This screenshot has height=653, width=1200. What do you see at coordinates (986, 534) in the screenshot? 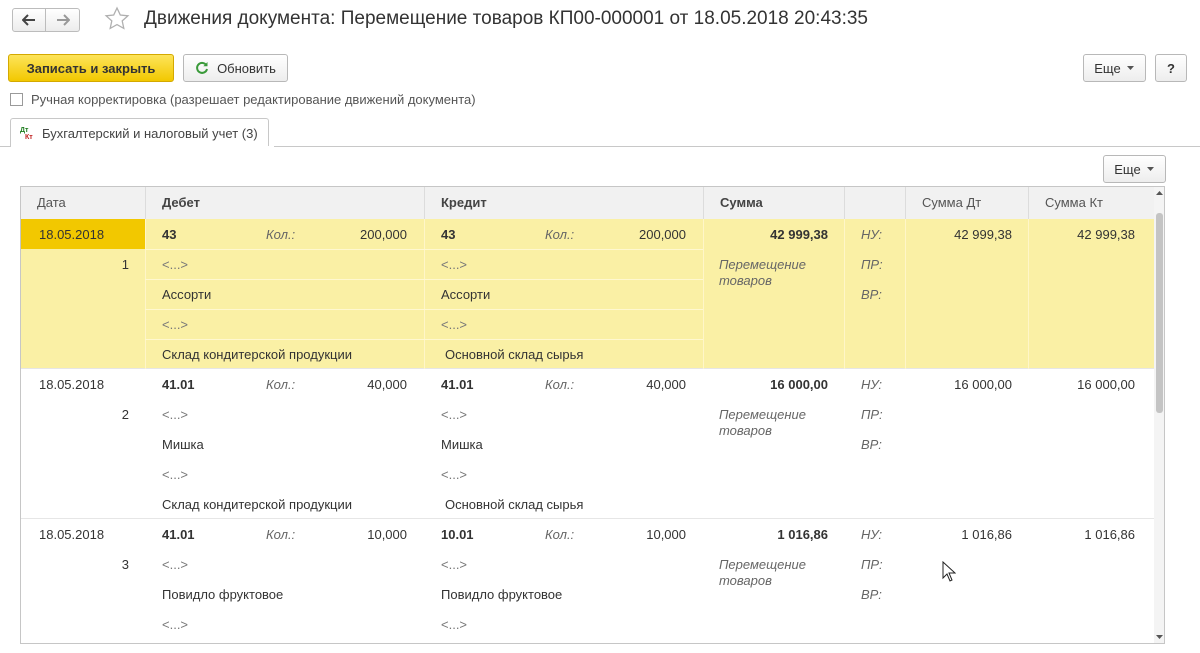
I see `cell-sum-dt: 1 016,86` at bounding box center [986, 534].